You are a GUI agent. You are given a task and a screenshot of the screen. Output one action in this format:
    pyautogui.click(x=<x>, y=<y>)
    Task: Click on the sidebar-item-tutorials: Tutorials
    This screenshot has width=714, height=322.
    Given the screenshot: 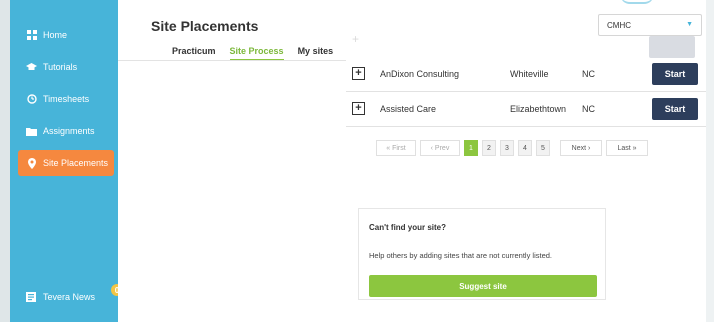 What is the action you would take?
    pyautogui.click(x=66, y=67)
    